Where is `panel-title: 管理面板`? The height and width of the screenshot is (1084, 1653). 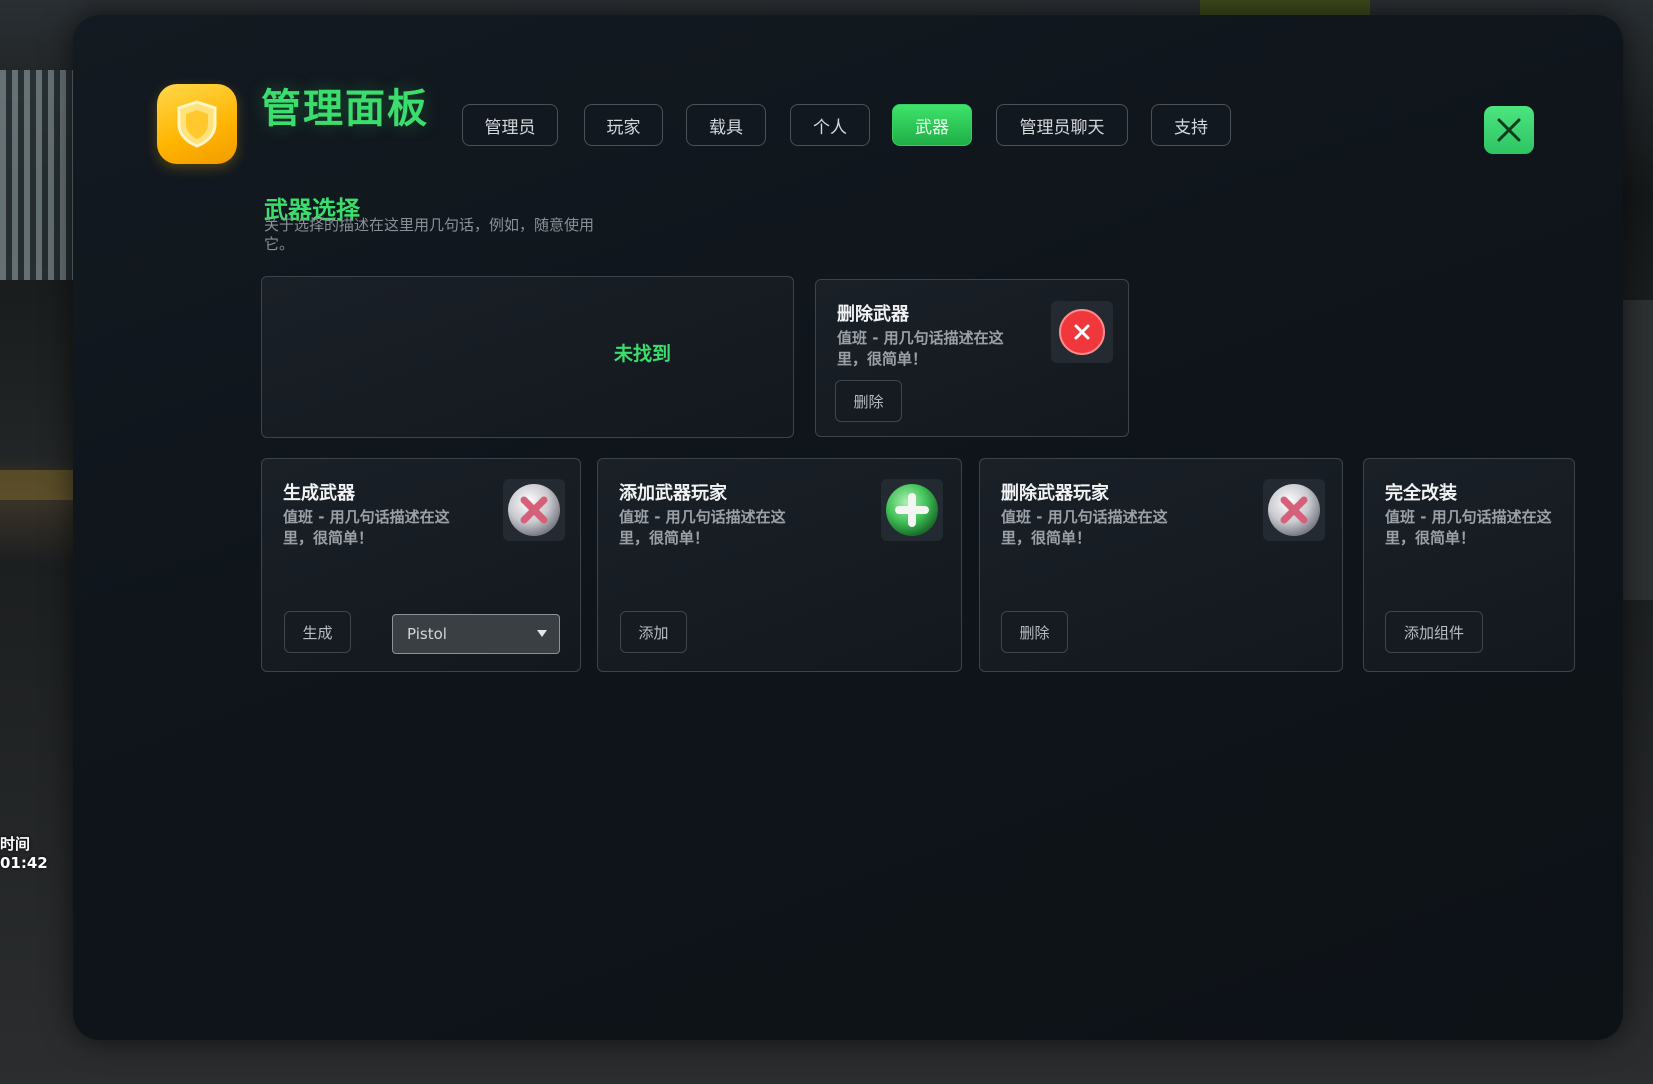
panel-title: 管理面板 is located at coordinates (345, 109).